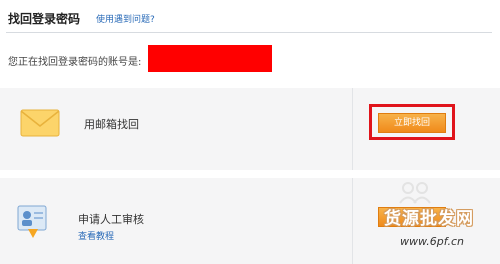 The width and height of the screenshot is (500, 264). What do you see at coordinates (125, 18) in the screenshot?
I see `help-link: 使用遇到问题?` at bounding box center [125, 18].